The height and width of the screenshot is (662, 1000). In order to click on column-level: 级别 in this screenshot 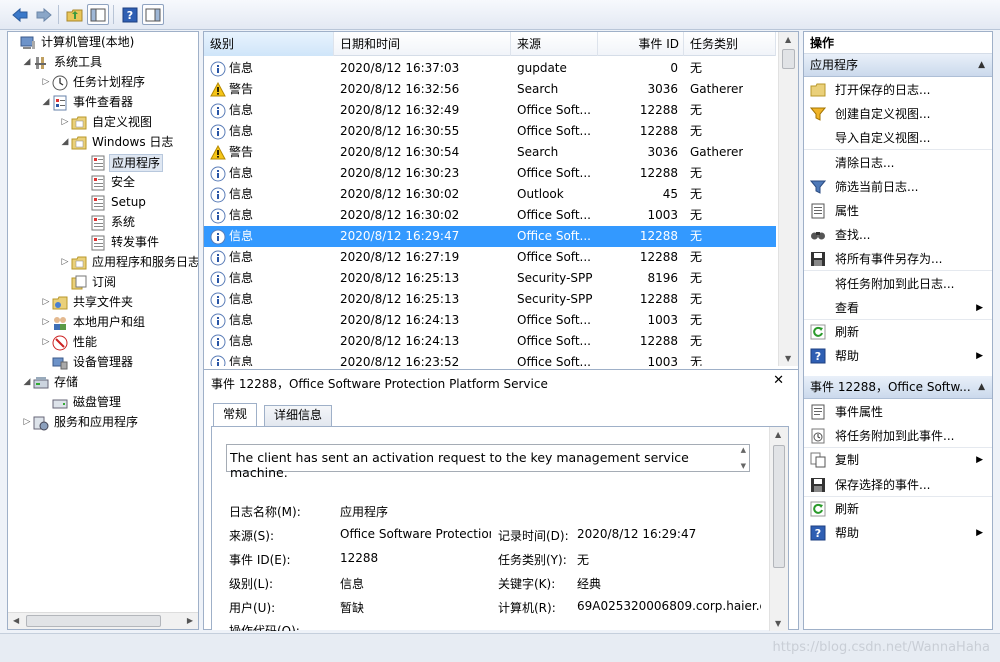, I will do `click(269, 44)`.